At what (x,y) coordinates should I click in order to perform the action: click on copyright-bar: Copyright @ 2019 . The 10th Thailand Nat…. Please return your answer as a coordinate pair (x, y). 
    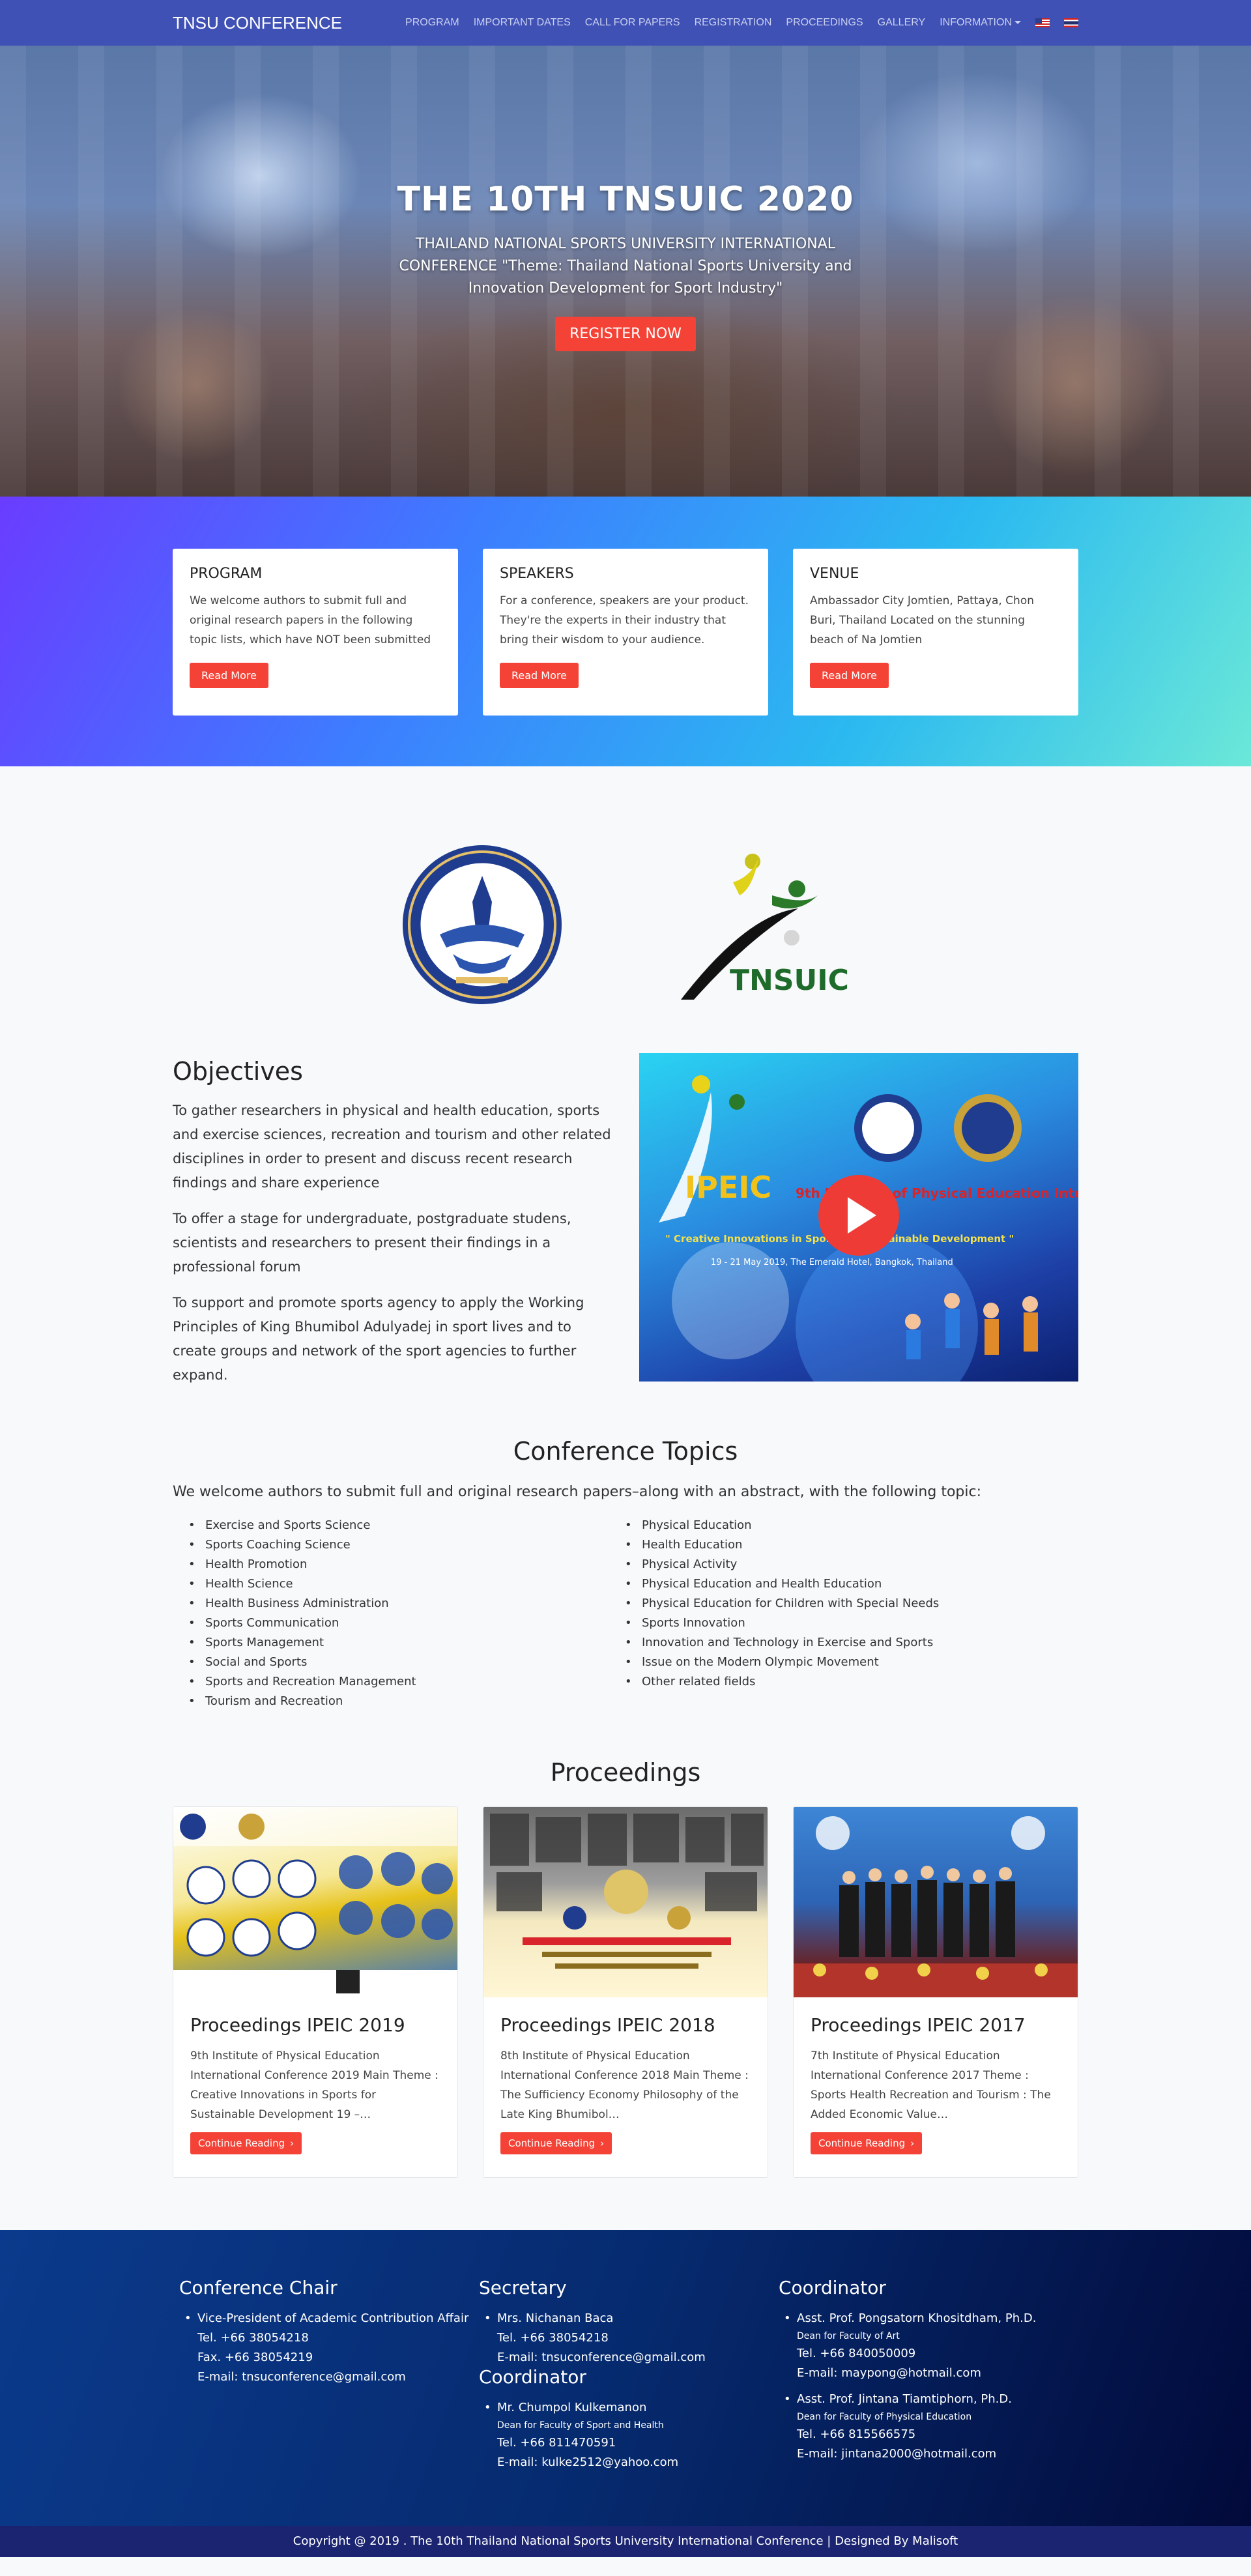
    Looking at the image, I should click on (625, 2541).